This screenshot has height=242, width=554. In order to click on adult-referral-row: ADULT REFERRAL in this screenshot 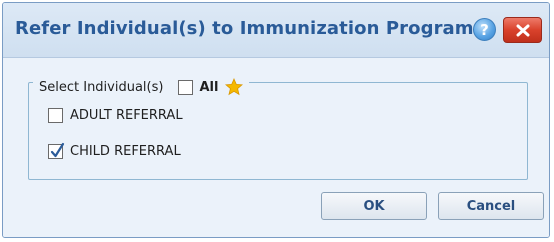, I will do `click(115, 115)`.